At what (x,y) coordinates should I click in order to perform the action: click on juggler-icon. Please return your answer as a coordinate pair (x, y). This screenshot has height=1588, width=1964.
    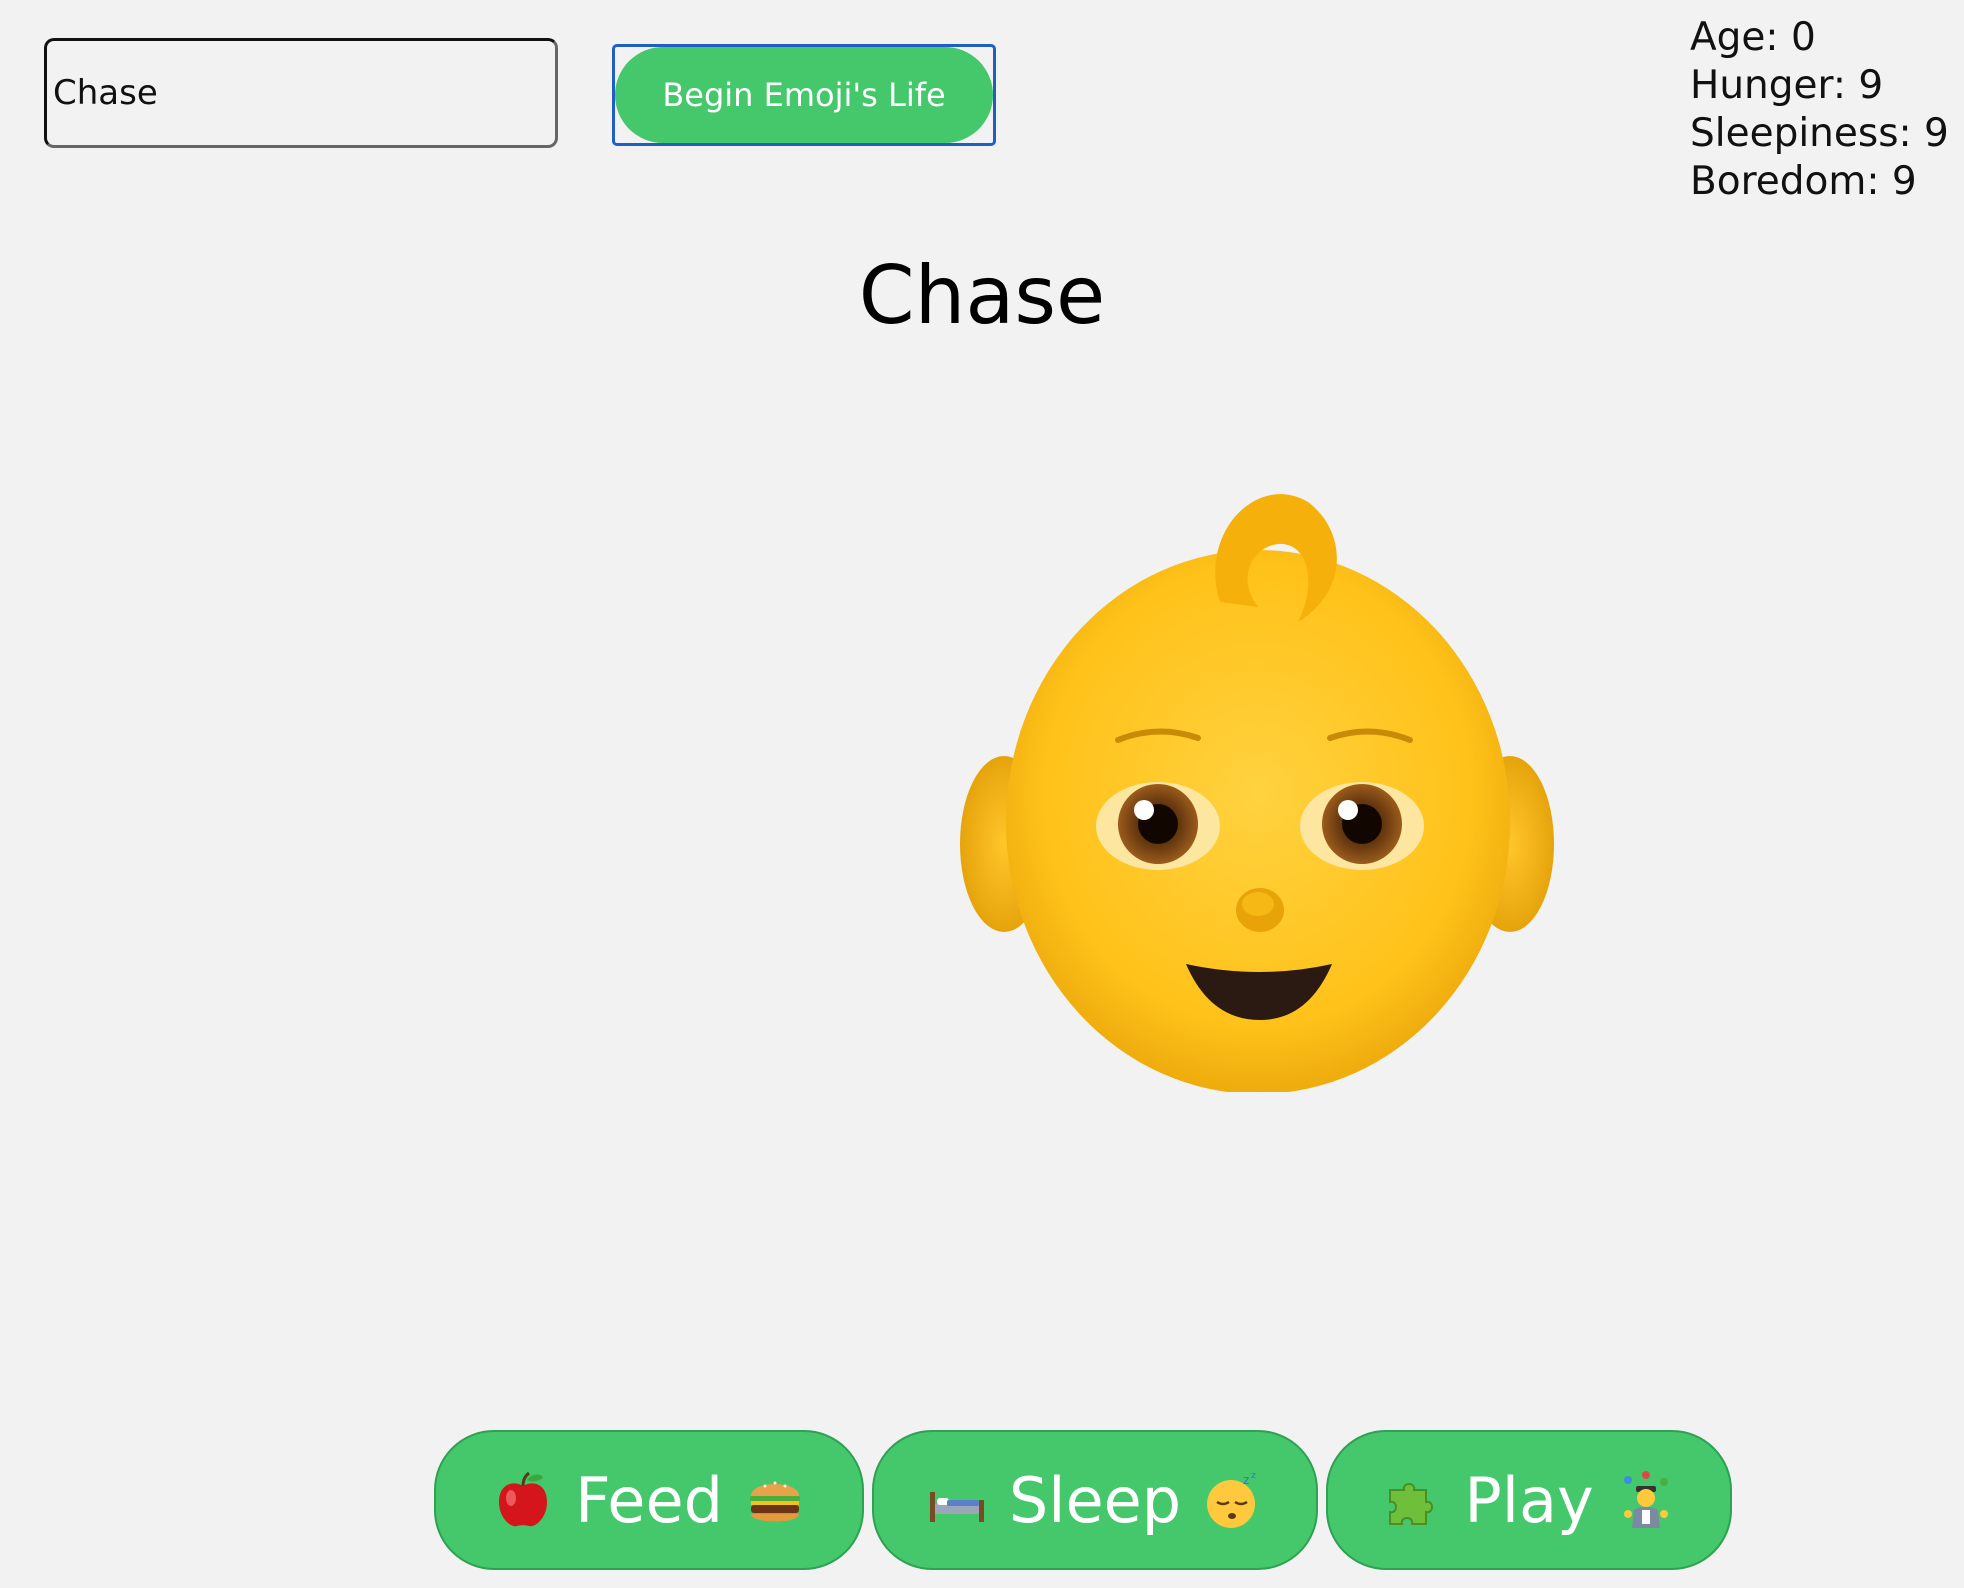
    Looking at the image, I should click on (1645, 1499).